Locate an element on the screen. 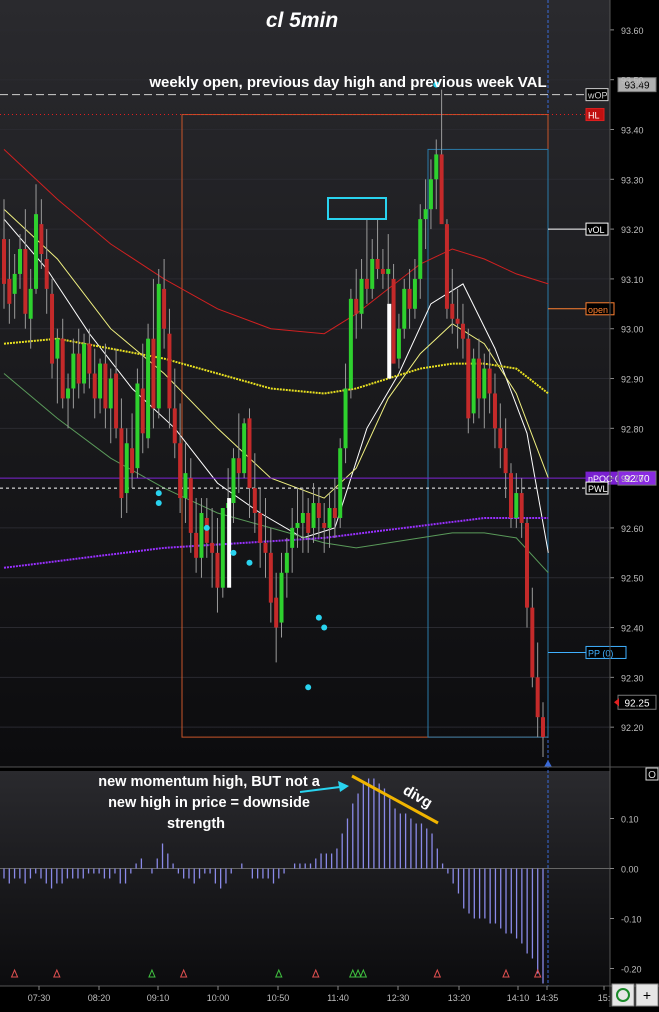 The image size is (659, 1012). annotation-line-3: strength is located at coordinates (196, 824).